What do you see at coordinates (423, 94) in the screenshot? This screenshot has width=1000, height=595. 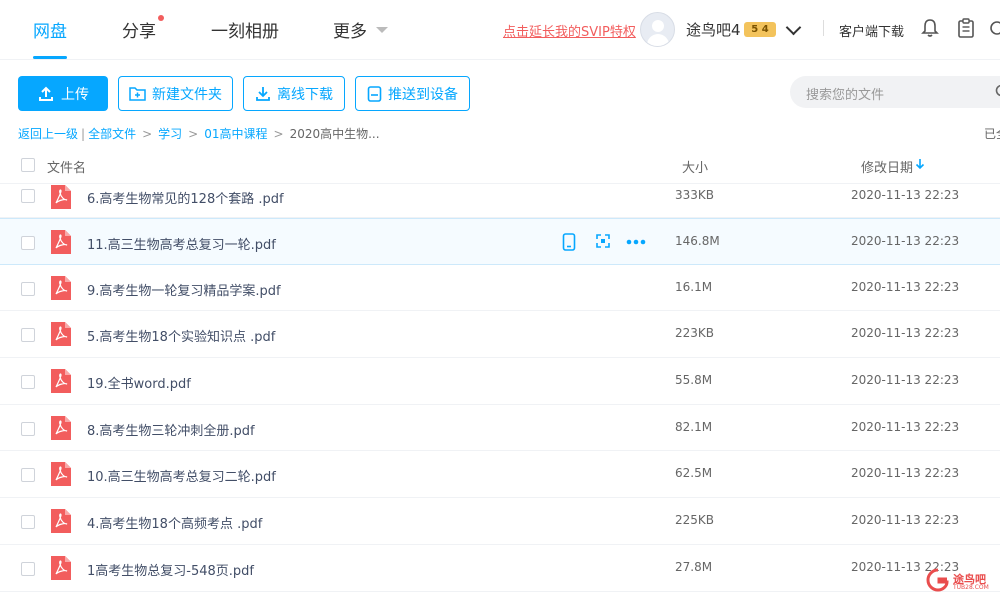 I see `push-to-device-label: 推送到设备` at bounding box center [423, 94].